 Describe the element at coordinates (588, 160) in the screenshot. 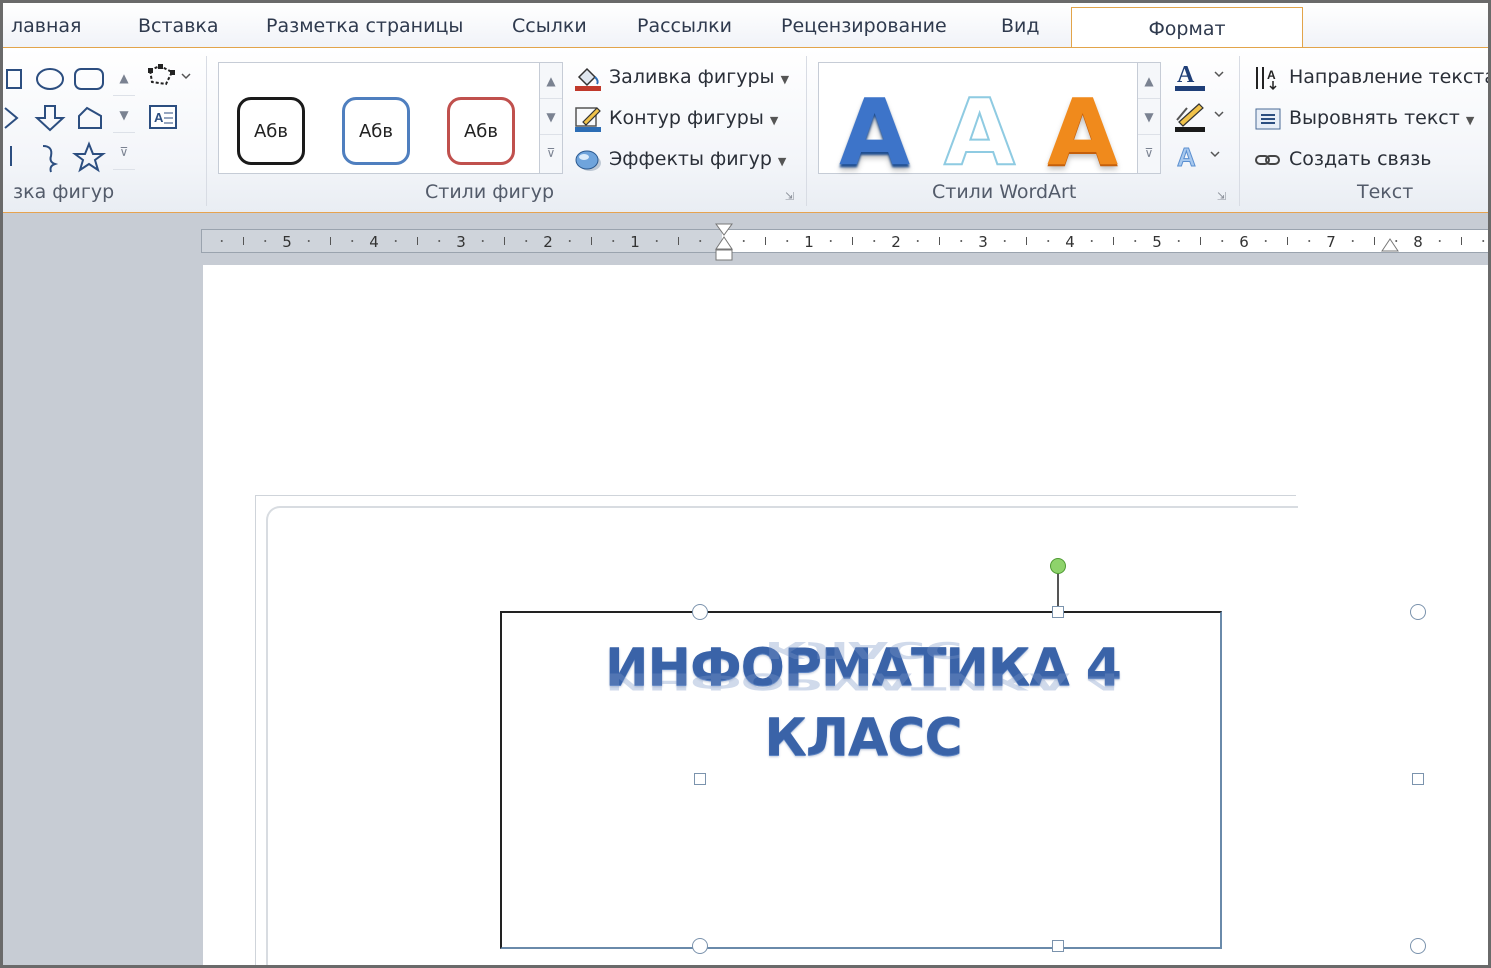

I see `effects-icon` at that location.